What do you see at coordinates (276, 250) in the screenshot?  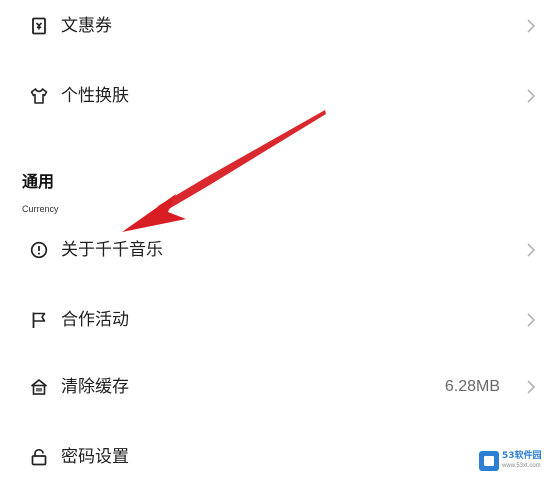 I see `menu-item-about: 关于千千音乐` at bounding box center [276, 250].